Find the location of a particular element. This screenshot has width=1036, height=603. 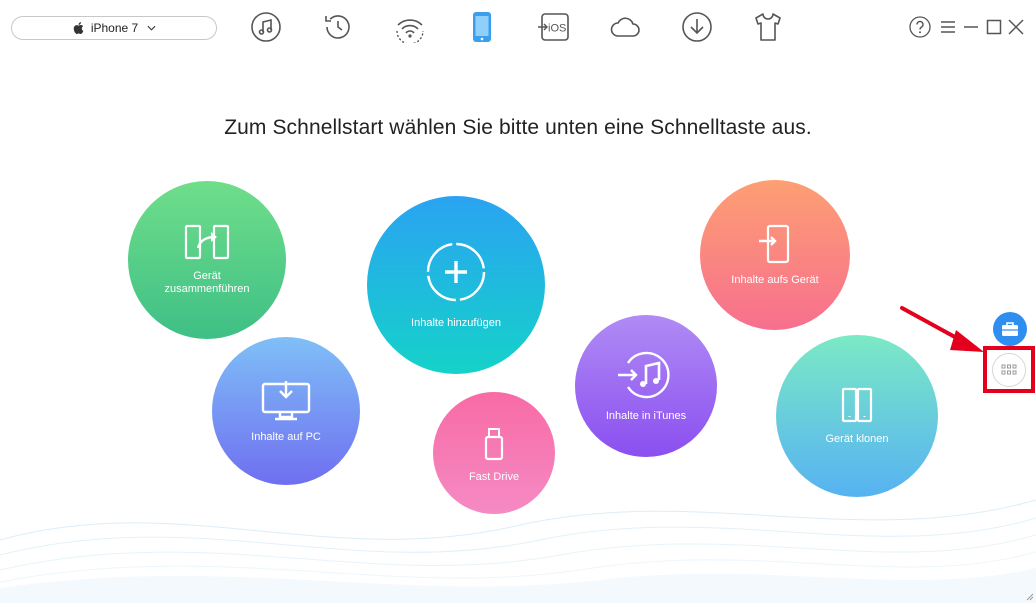

merge-device-shortcut: Gerät zusammenführen is located at coordinates (207, 260).